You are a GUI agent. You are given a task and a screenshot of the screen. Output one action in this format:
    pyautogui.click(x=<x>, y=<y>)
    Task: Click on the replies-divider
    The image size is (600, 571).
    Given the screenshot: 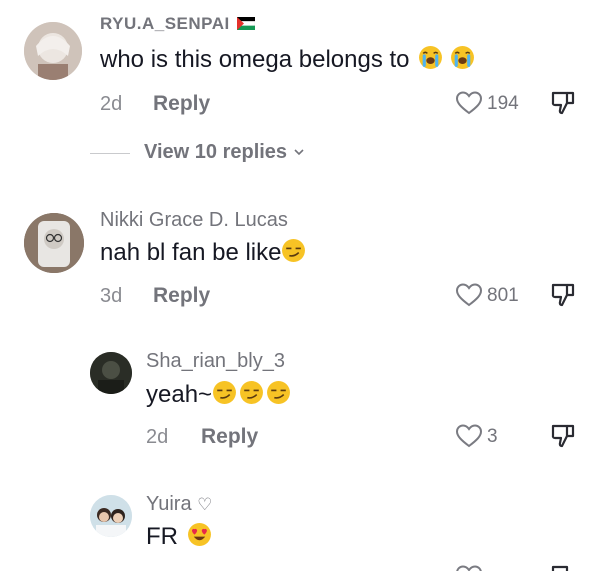 What is the action you would take?
    pyautogui.click(x=110, y=153)
    